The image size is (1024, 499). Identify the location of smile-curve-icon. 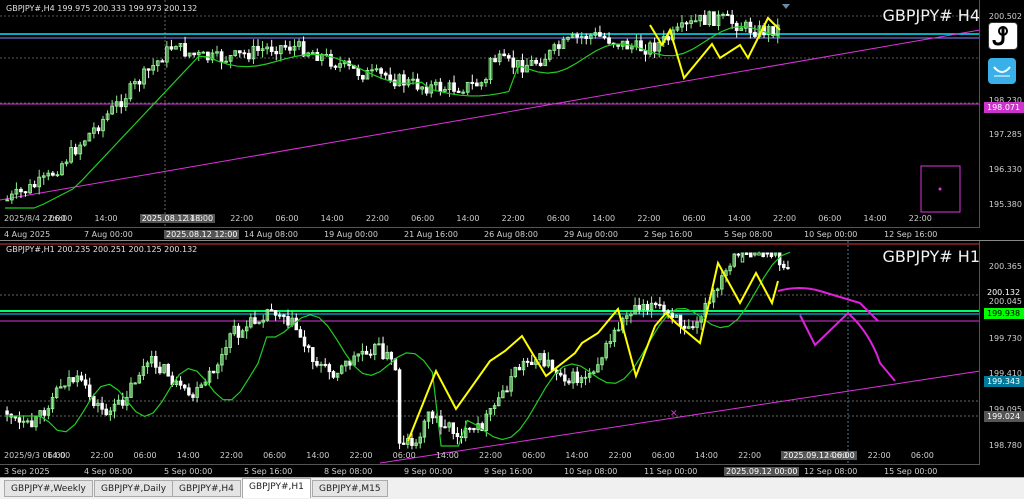
(1002, 71).